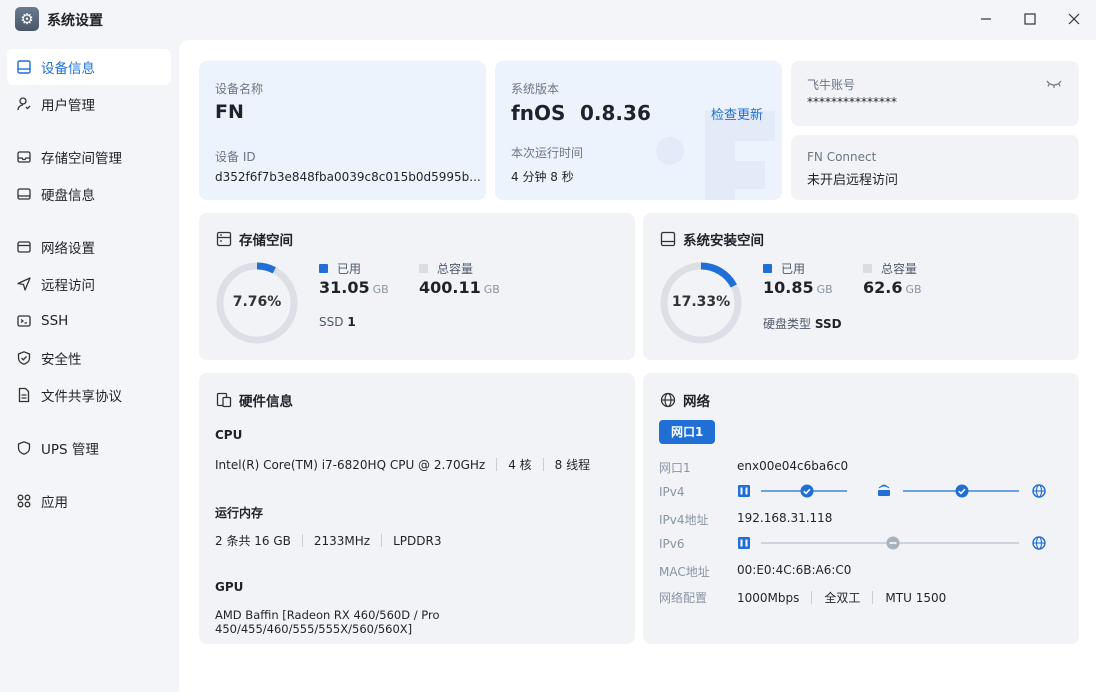 This screenshot has width=1096, height=692. What do you see at coordinates (89, 501) in the screenshot?
I see `sidebar-item-apps: 应用` at bounding box center [89, 501].